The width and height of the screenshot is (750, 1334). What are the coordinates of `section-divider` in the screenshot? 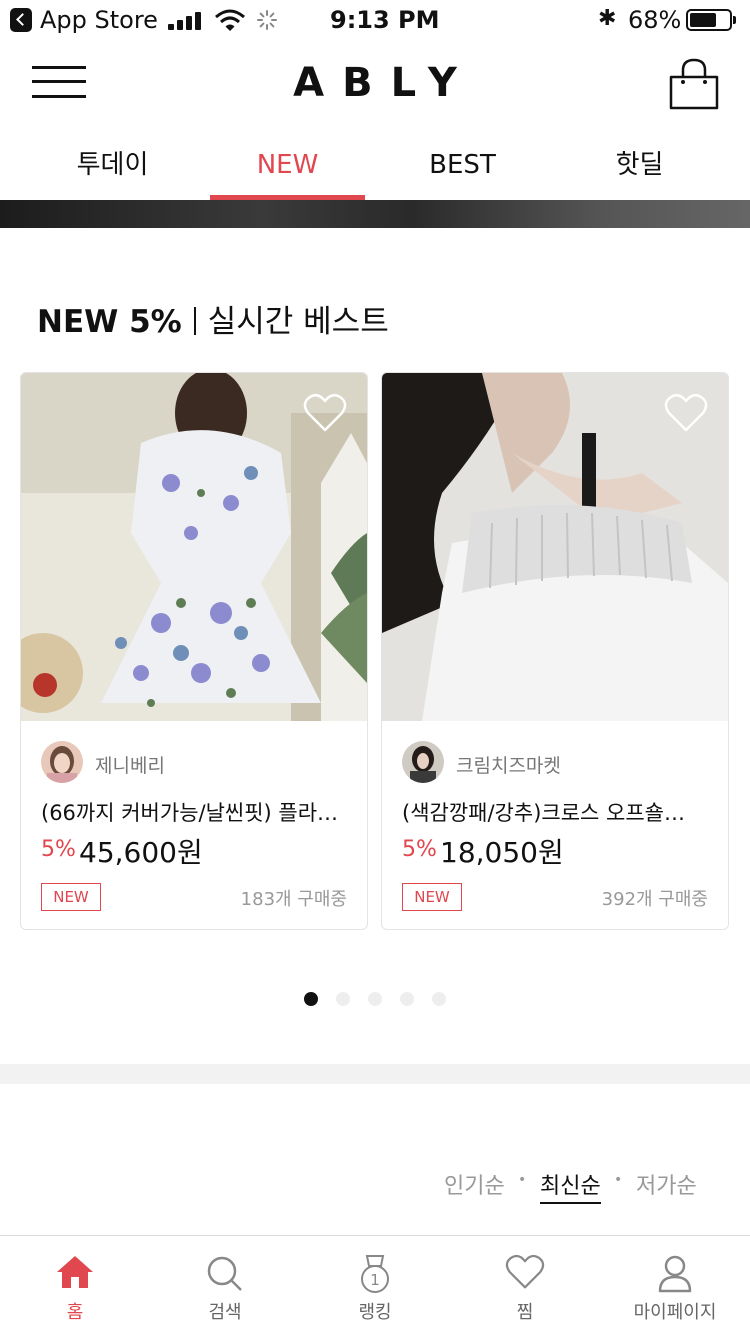 It's located at (375, 1074).